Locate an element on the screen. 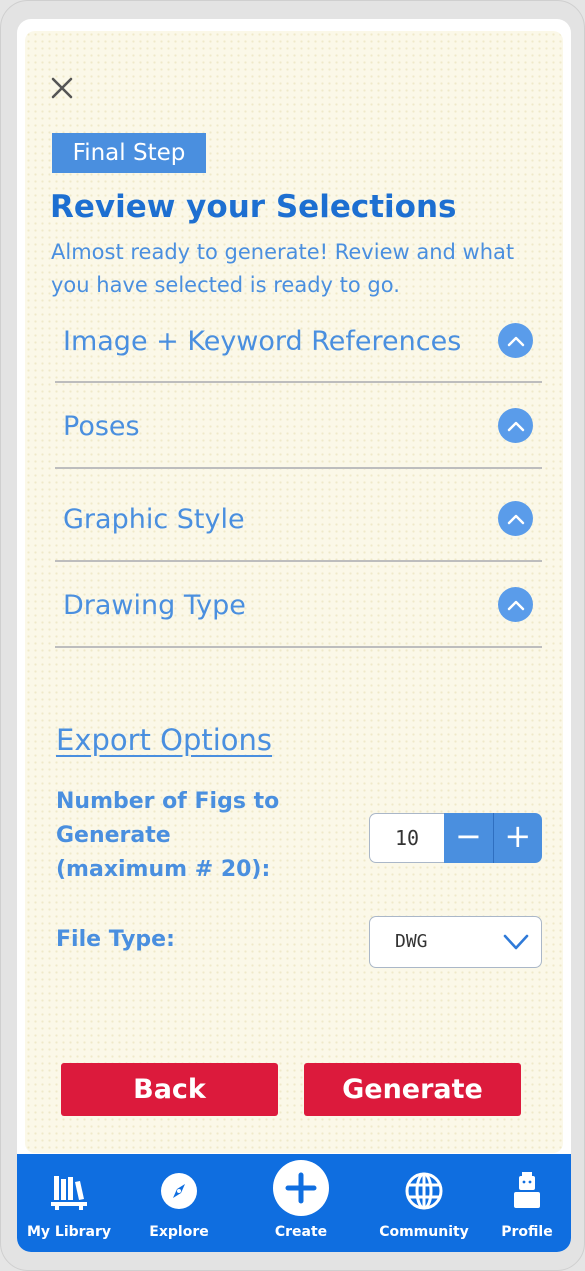  accordion-poses: Poses is located at coordinates (298, 438).